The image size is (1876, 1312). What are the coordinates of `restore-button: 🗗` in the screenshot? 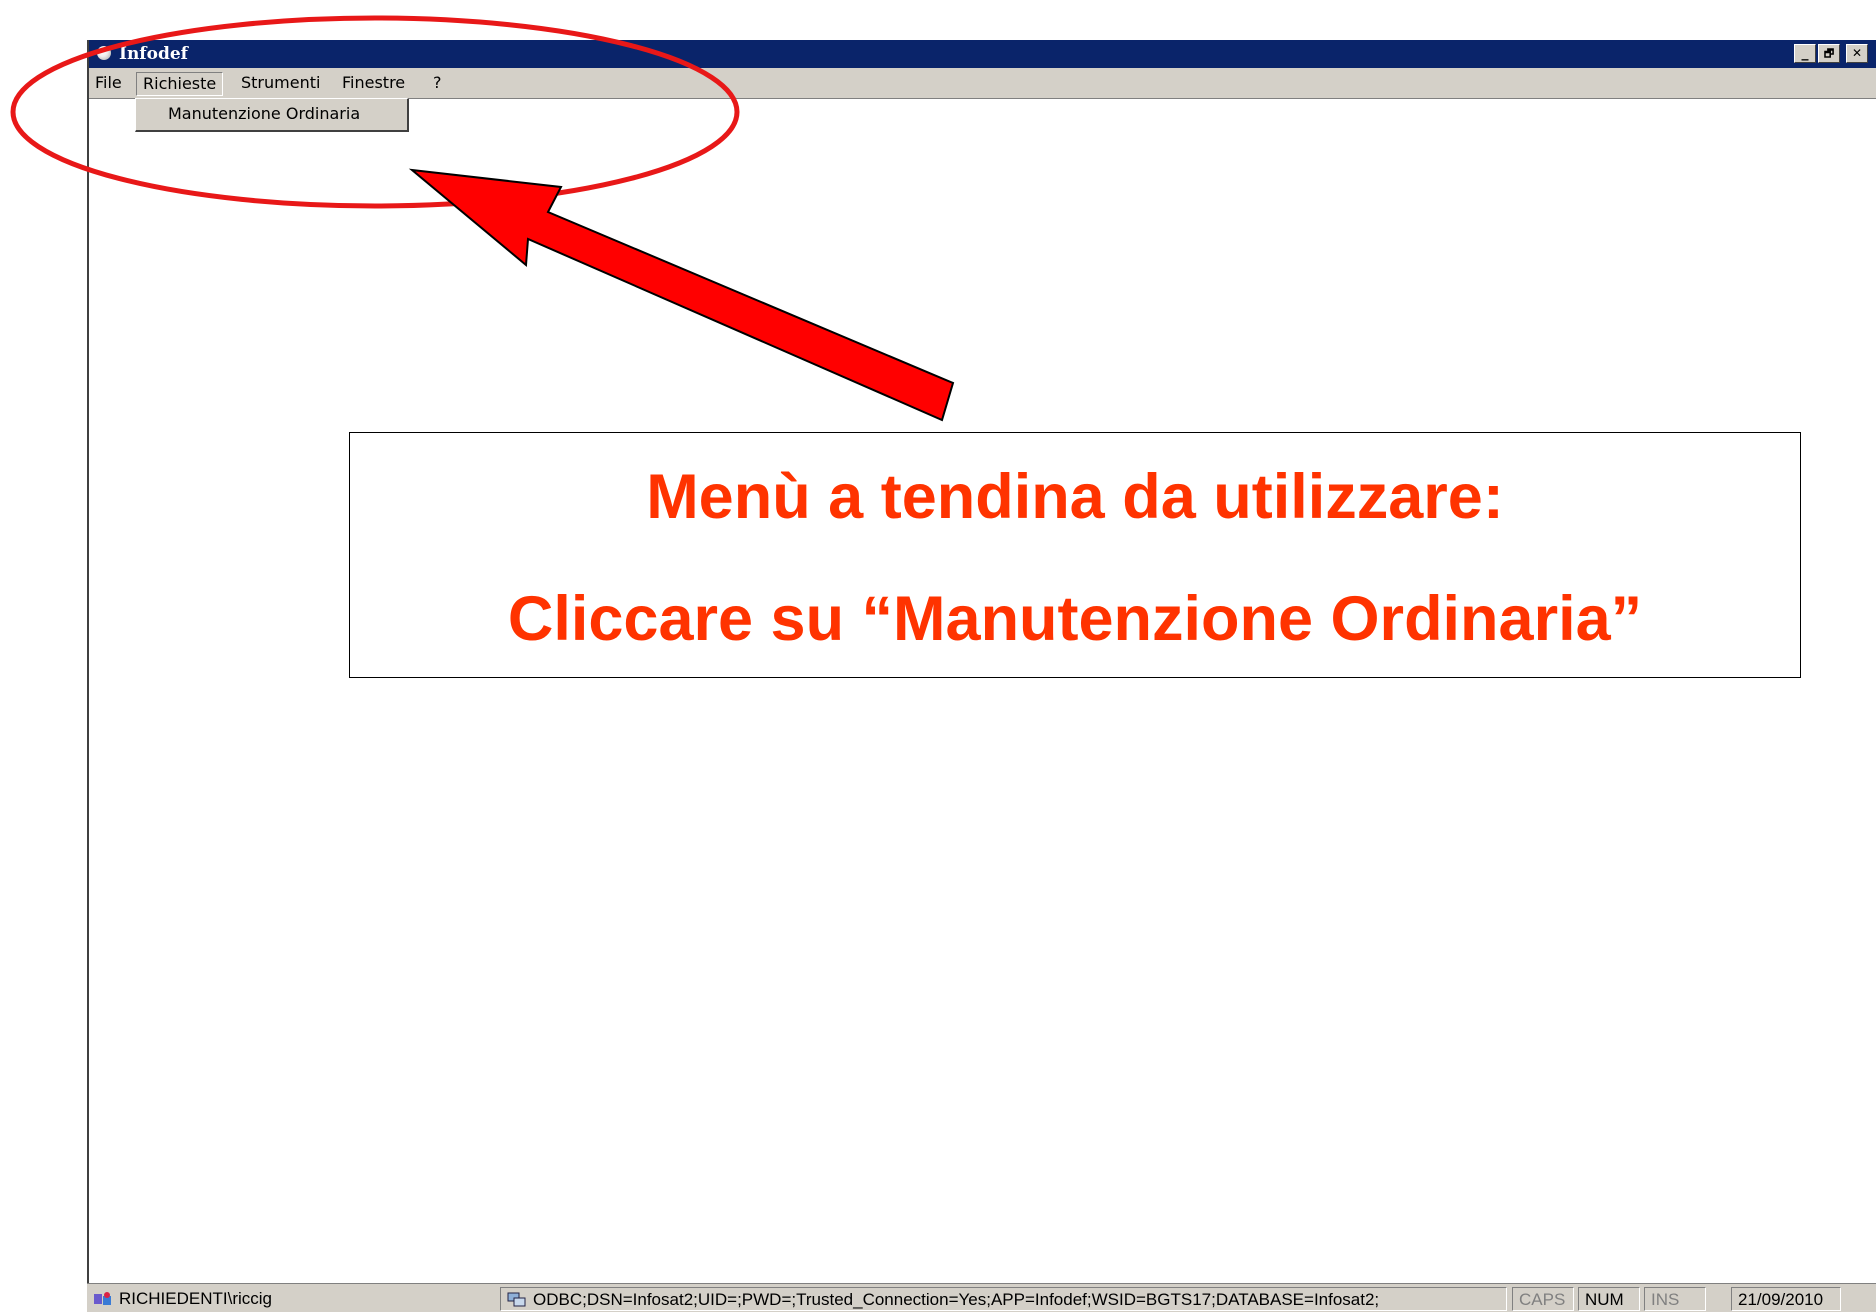 It's located at (1829, 53).